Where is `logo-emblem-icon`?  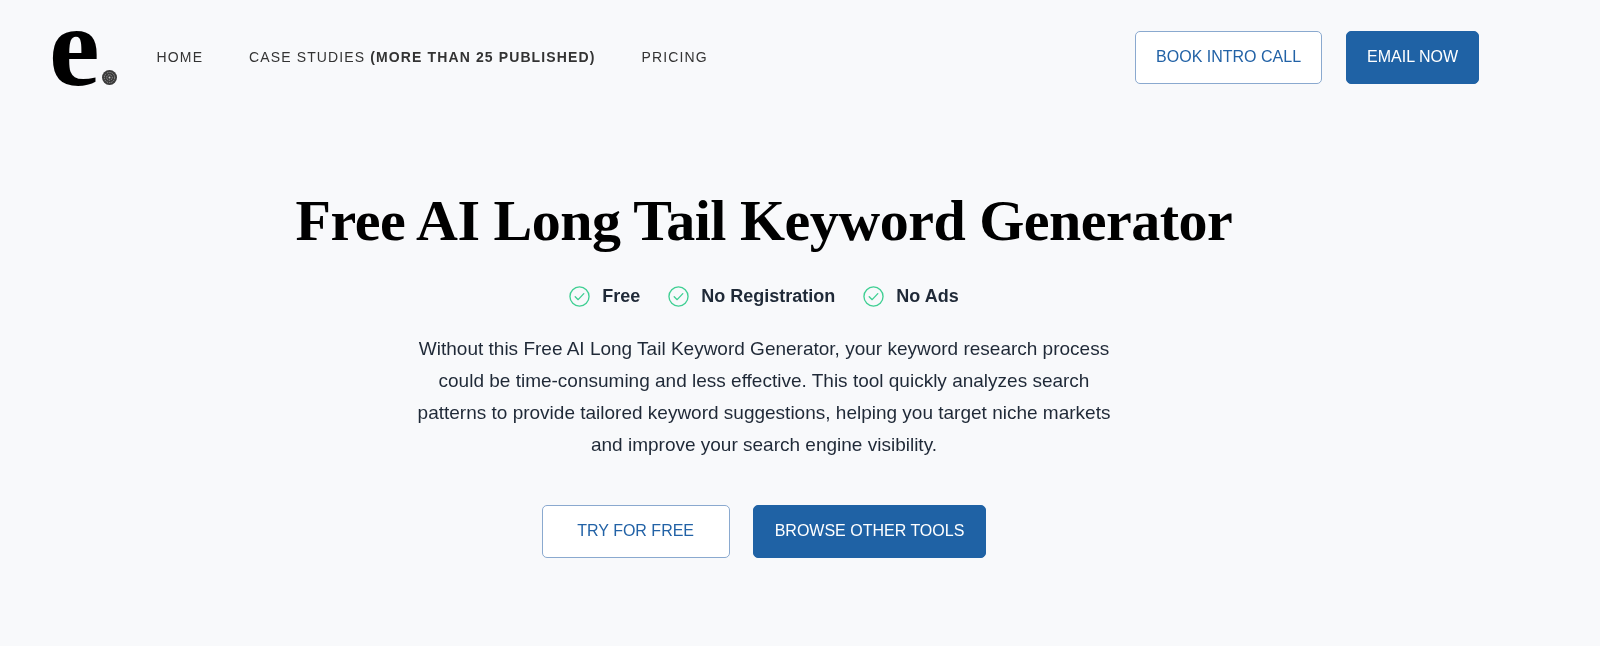
logo-emblem-icon is located at coordinates (109, 77).